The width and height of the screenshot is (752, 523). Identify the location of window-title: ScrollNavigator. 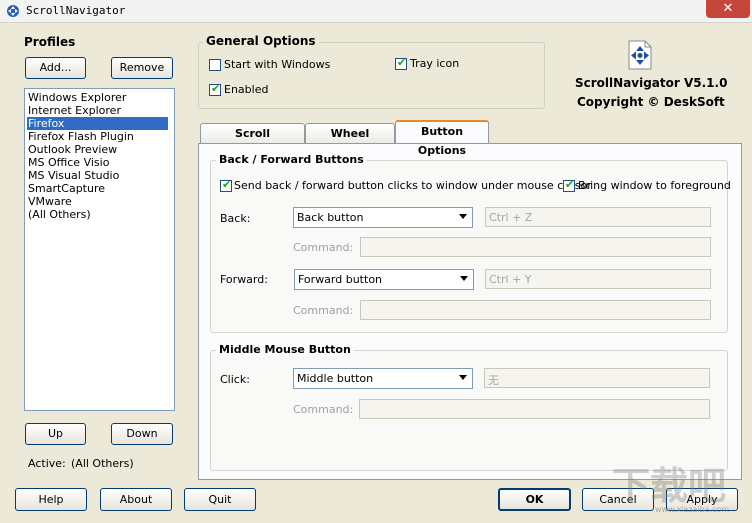
(76, 10).